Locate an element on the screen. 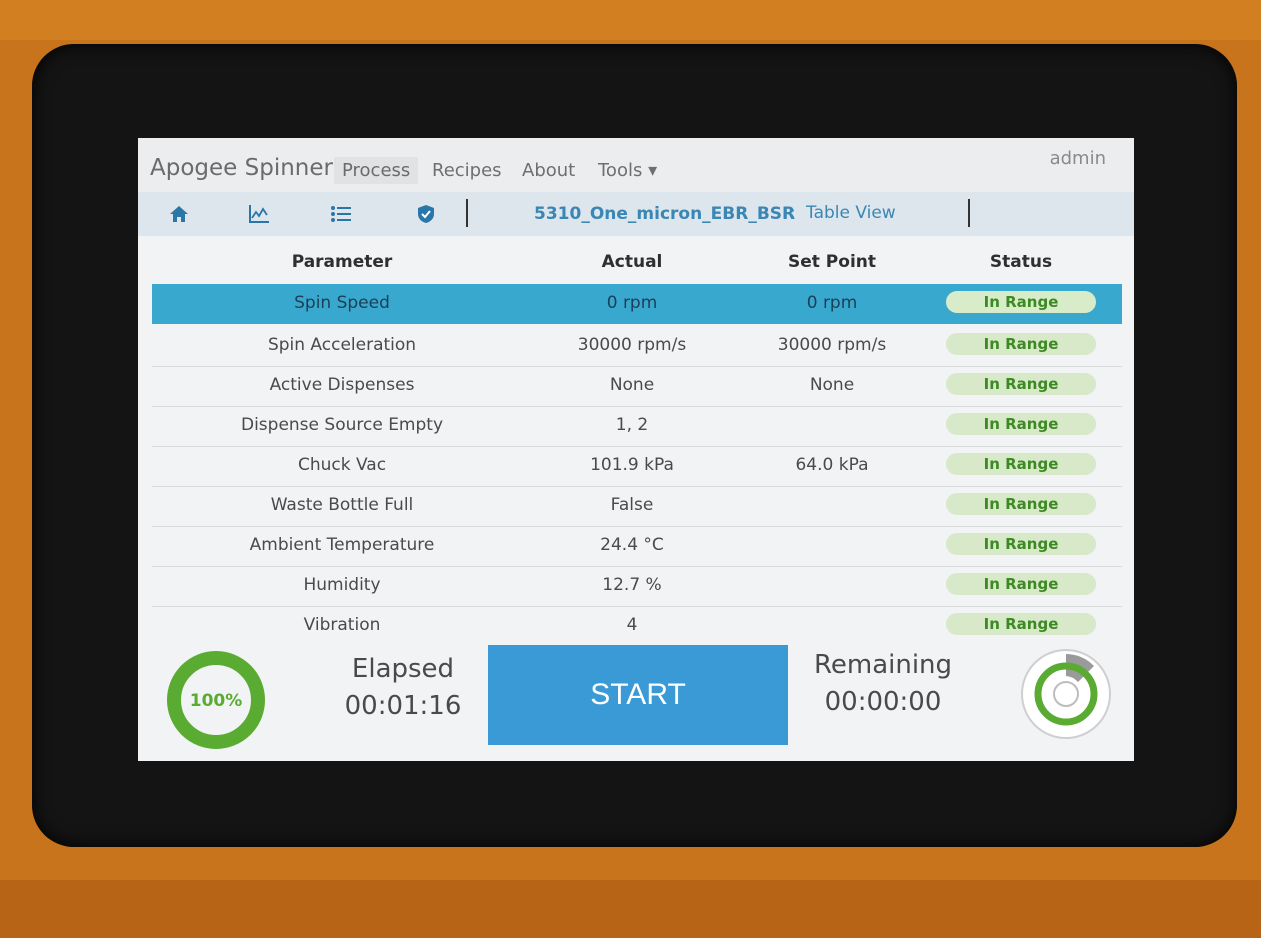 The height and width of the screenshot is (938, 1261). cell-parameter: Ambient Temperature is located at coordinates (342, 545).